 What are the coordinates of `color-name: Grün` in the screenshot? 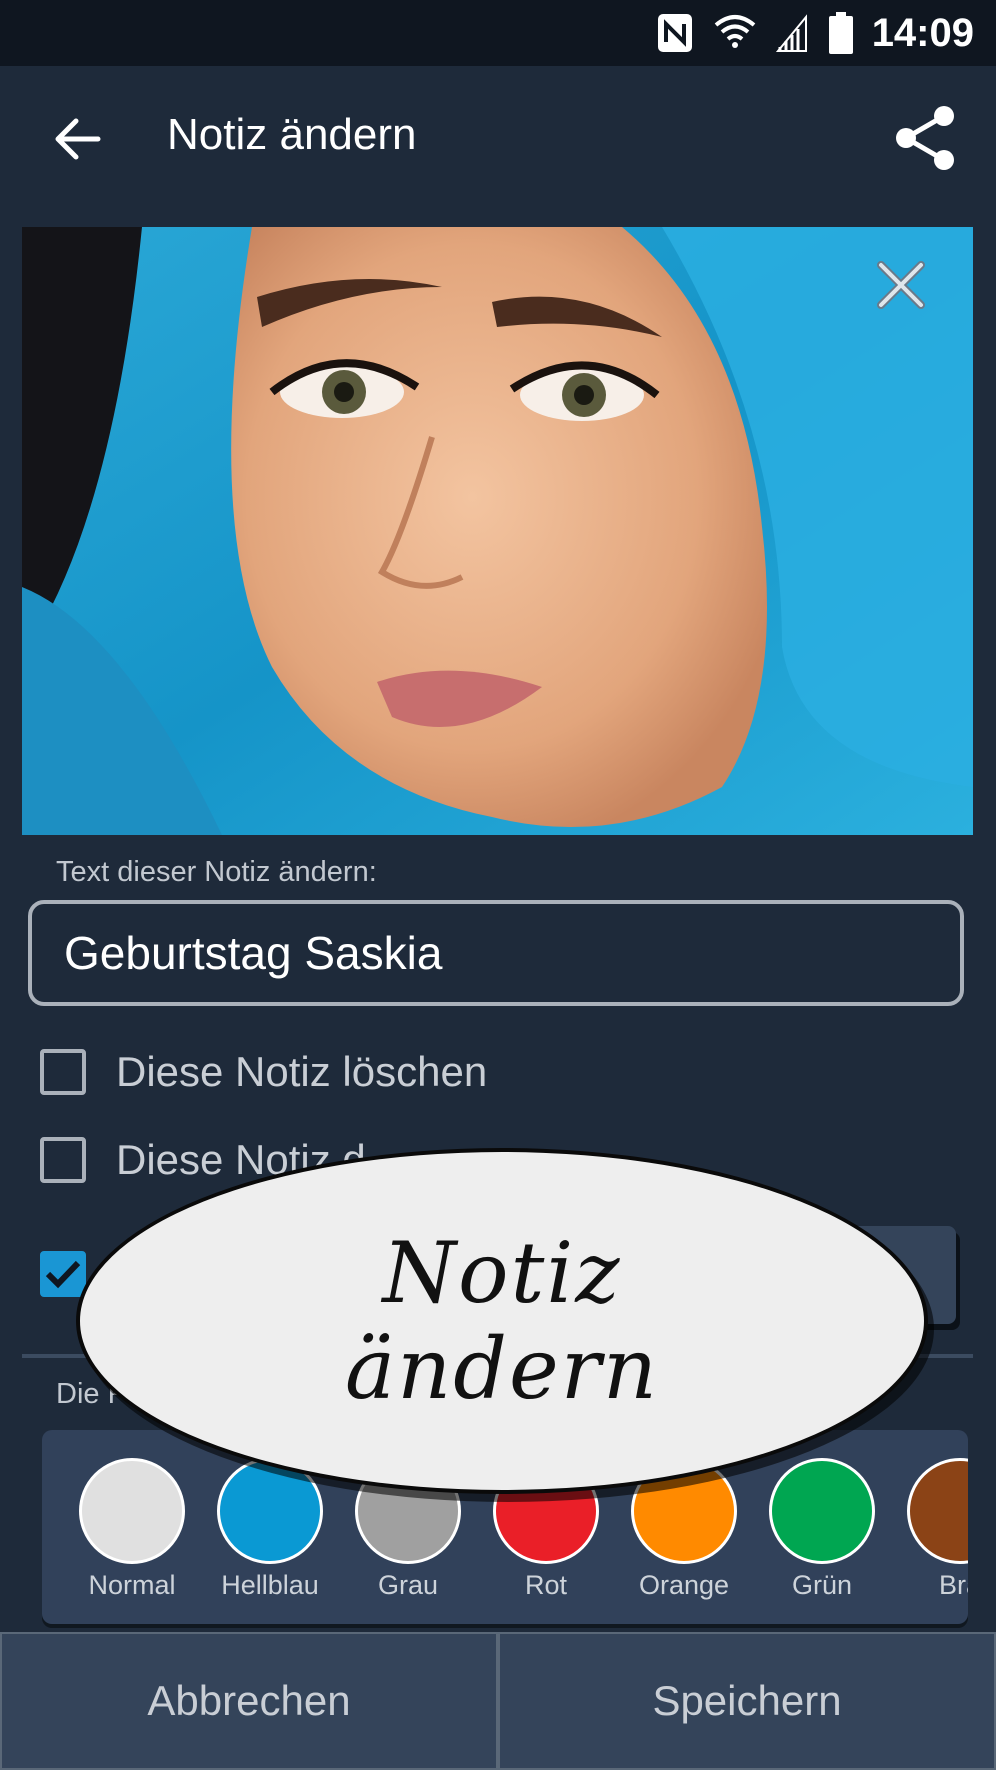 It's located at (822, 1585).